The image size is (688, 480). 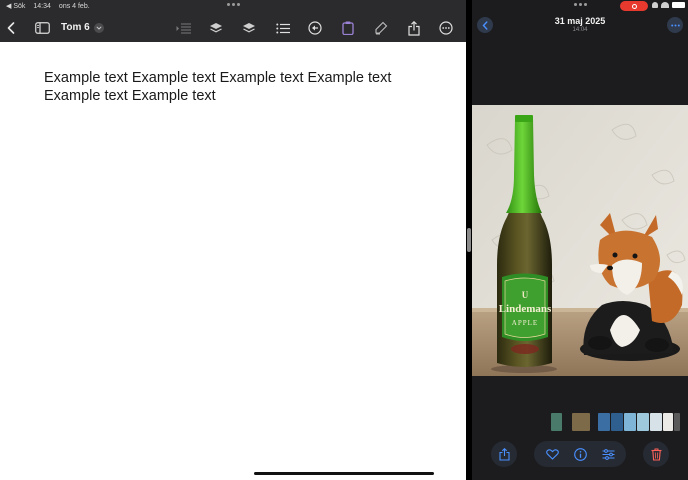 What do you see at coordinates (74, 6) in the screenshot?
I see `status-date: ons 4 feb.` at bounding box center [74, 6].